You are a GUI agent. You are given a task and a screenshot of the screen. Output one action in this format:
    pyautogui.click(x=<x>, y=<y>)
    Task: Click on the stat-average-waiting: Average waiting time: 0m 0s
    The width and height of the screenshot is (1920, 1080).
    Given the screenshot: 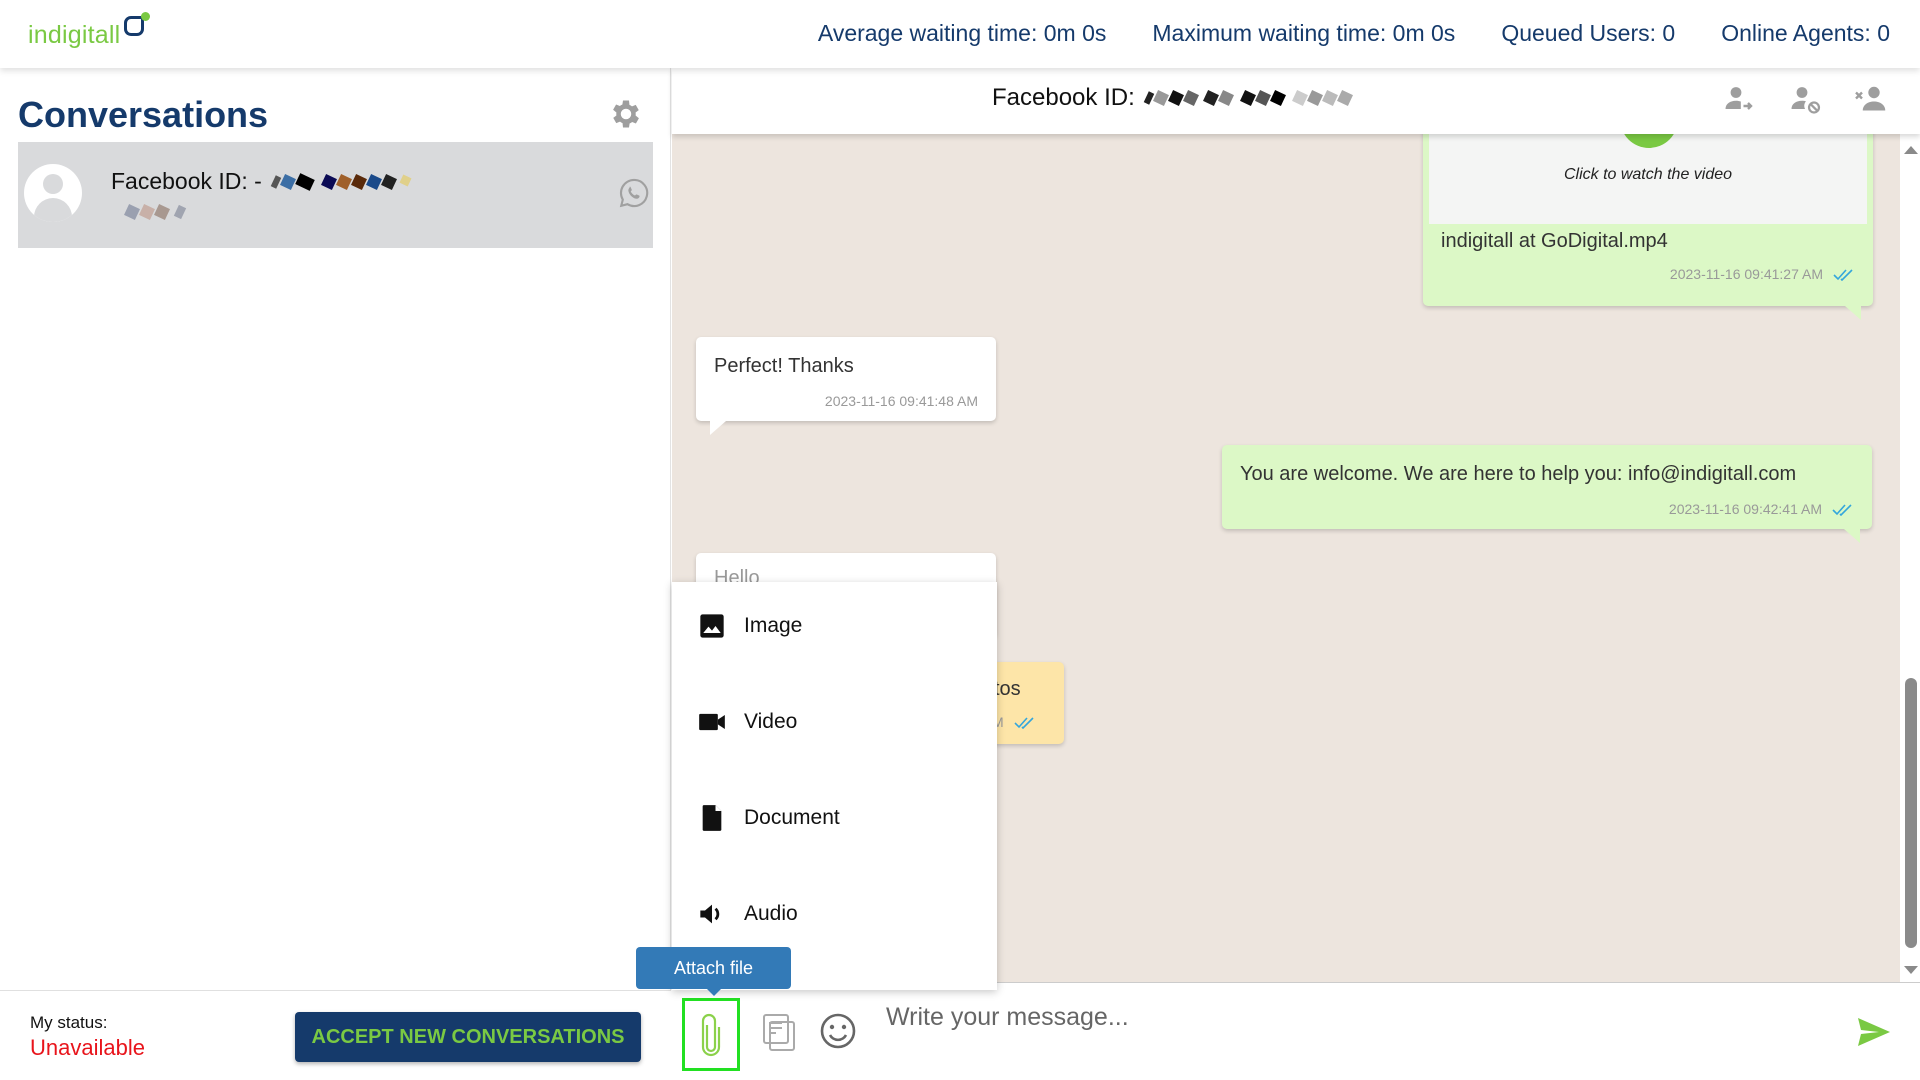 What is the action you would take?
    pyautogui.click(x=962, y=33)
    